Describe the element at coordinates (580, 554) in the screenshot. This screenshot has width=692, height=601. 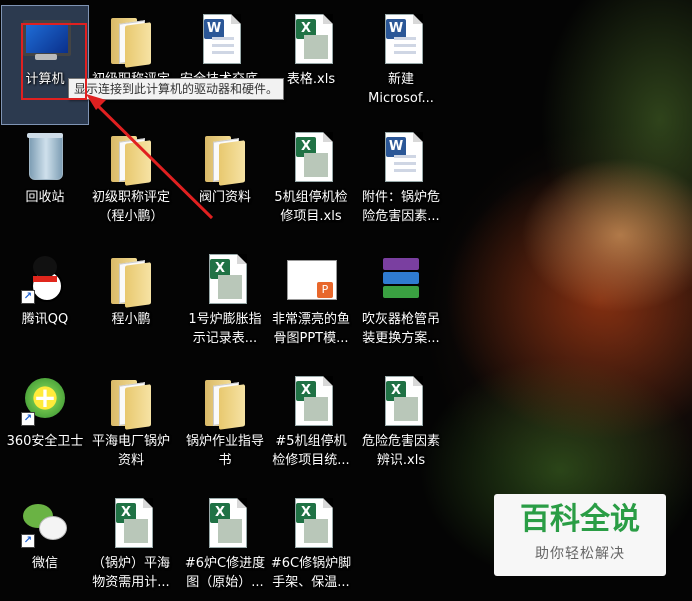
I see `watermark-subtitle: 助你轻松解决` at that location.